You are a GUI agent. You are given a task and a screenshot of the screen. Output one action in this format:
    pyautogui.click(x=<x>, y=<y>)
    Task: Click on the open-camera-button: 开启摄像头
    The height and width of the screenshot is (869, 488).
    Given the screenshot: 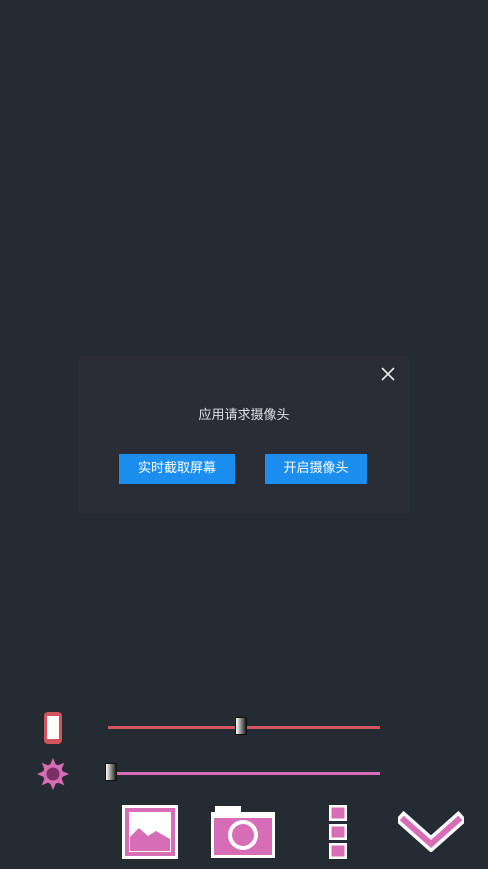 What is the action you would take?
    pyautogui.click(x=316, y=469)
    